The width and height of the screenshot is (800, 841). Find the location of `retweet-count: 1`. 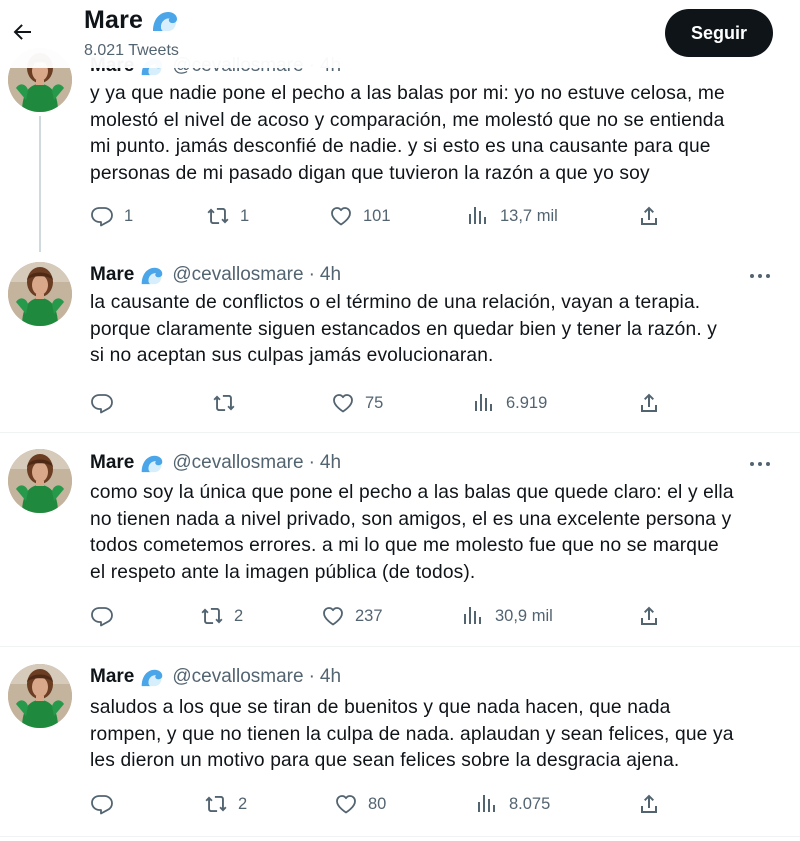

retweet-count: 1 is located at coordinates (245, 215).